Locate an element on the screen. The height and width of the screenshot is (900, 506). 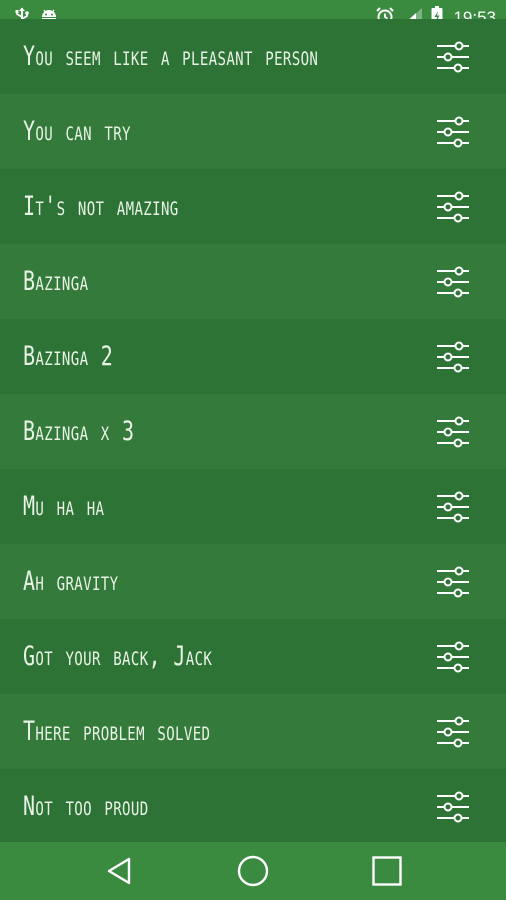
recents-icon is located at coordinates (387, 871).